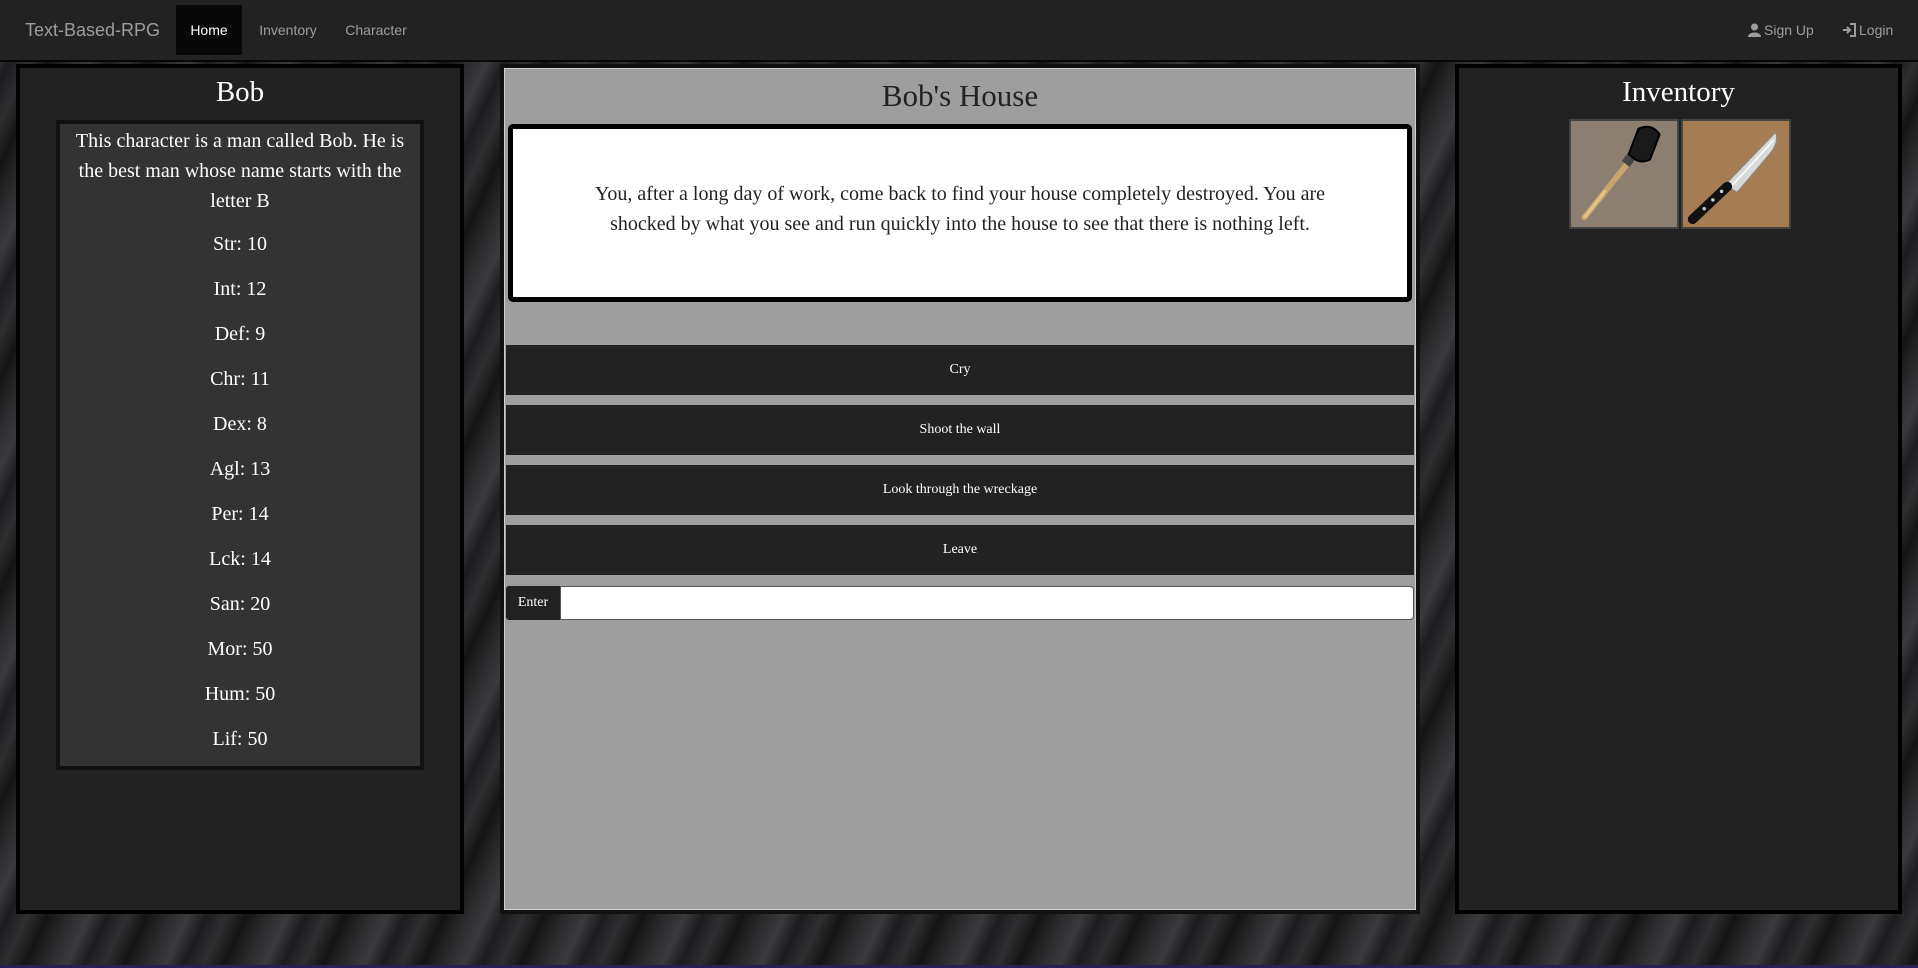 The image size is (1918, 968). What do you see at coordinates (240, 92) in the screenshot?
I see `character-name: Bob` at bounding box center [240, 92].